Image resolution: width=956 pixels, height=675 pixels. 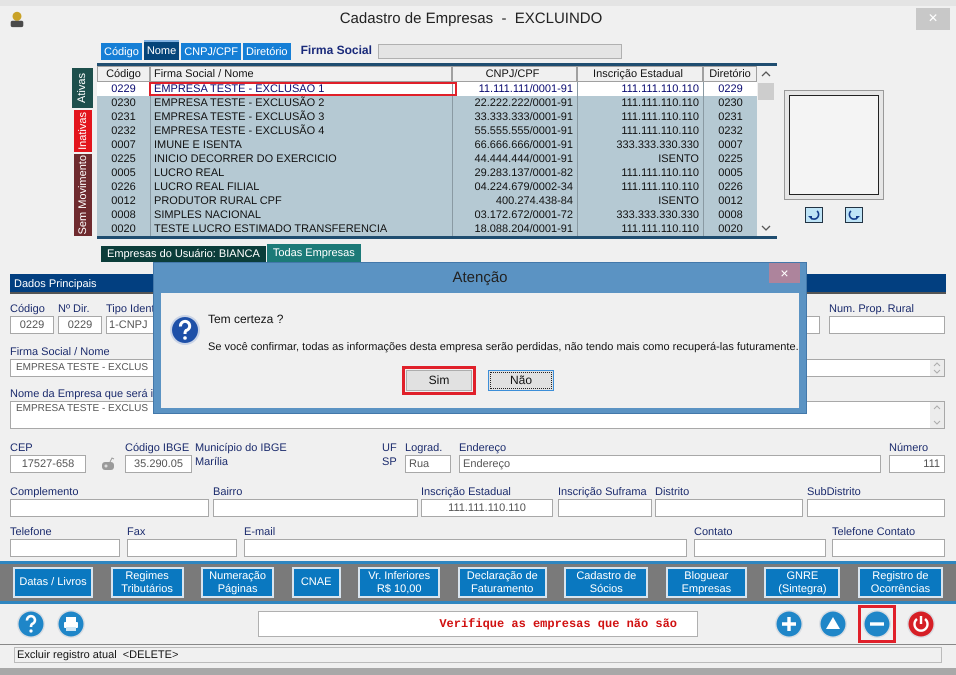 I want to click on input-field: 35.290.05, so click(x=158, y=464).